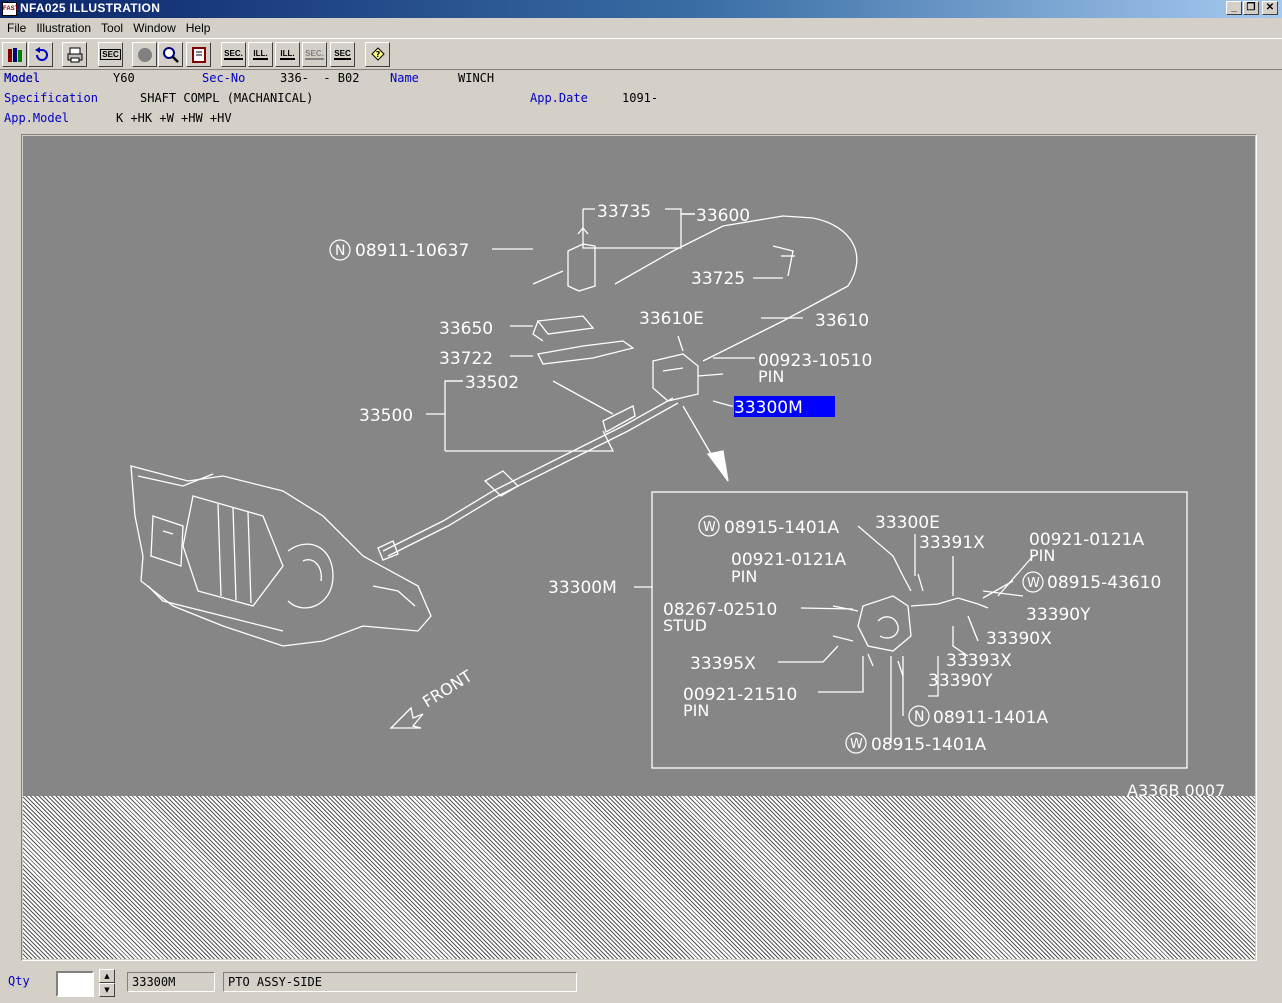  I want to click on section-search-icon: SEC, so click(342, 54).